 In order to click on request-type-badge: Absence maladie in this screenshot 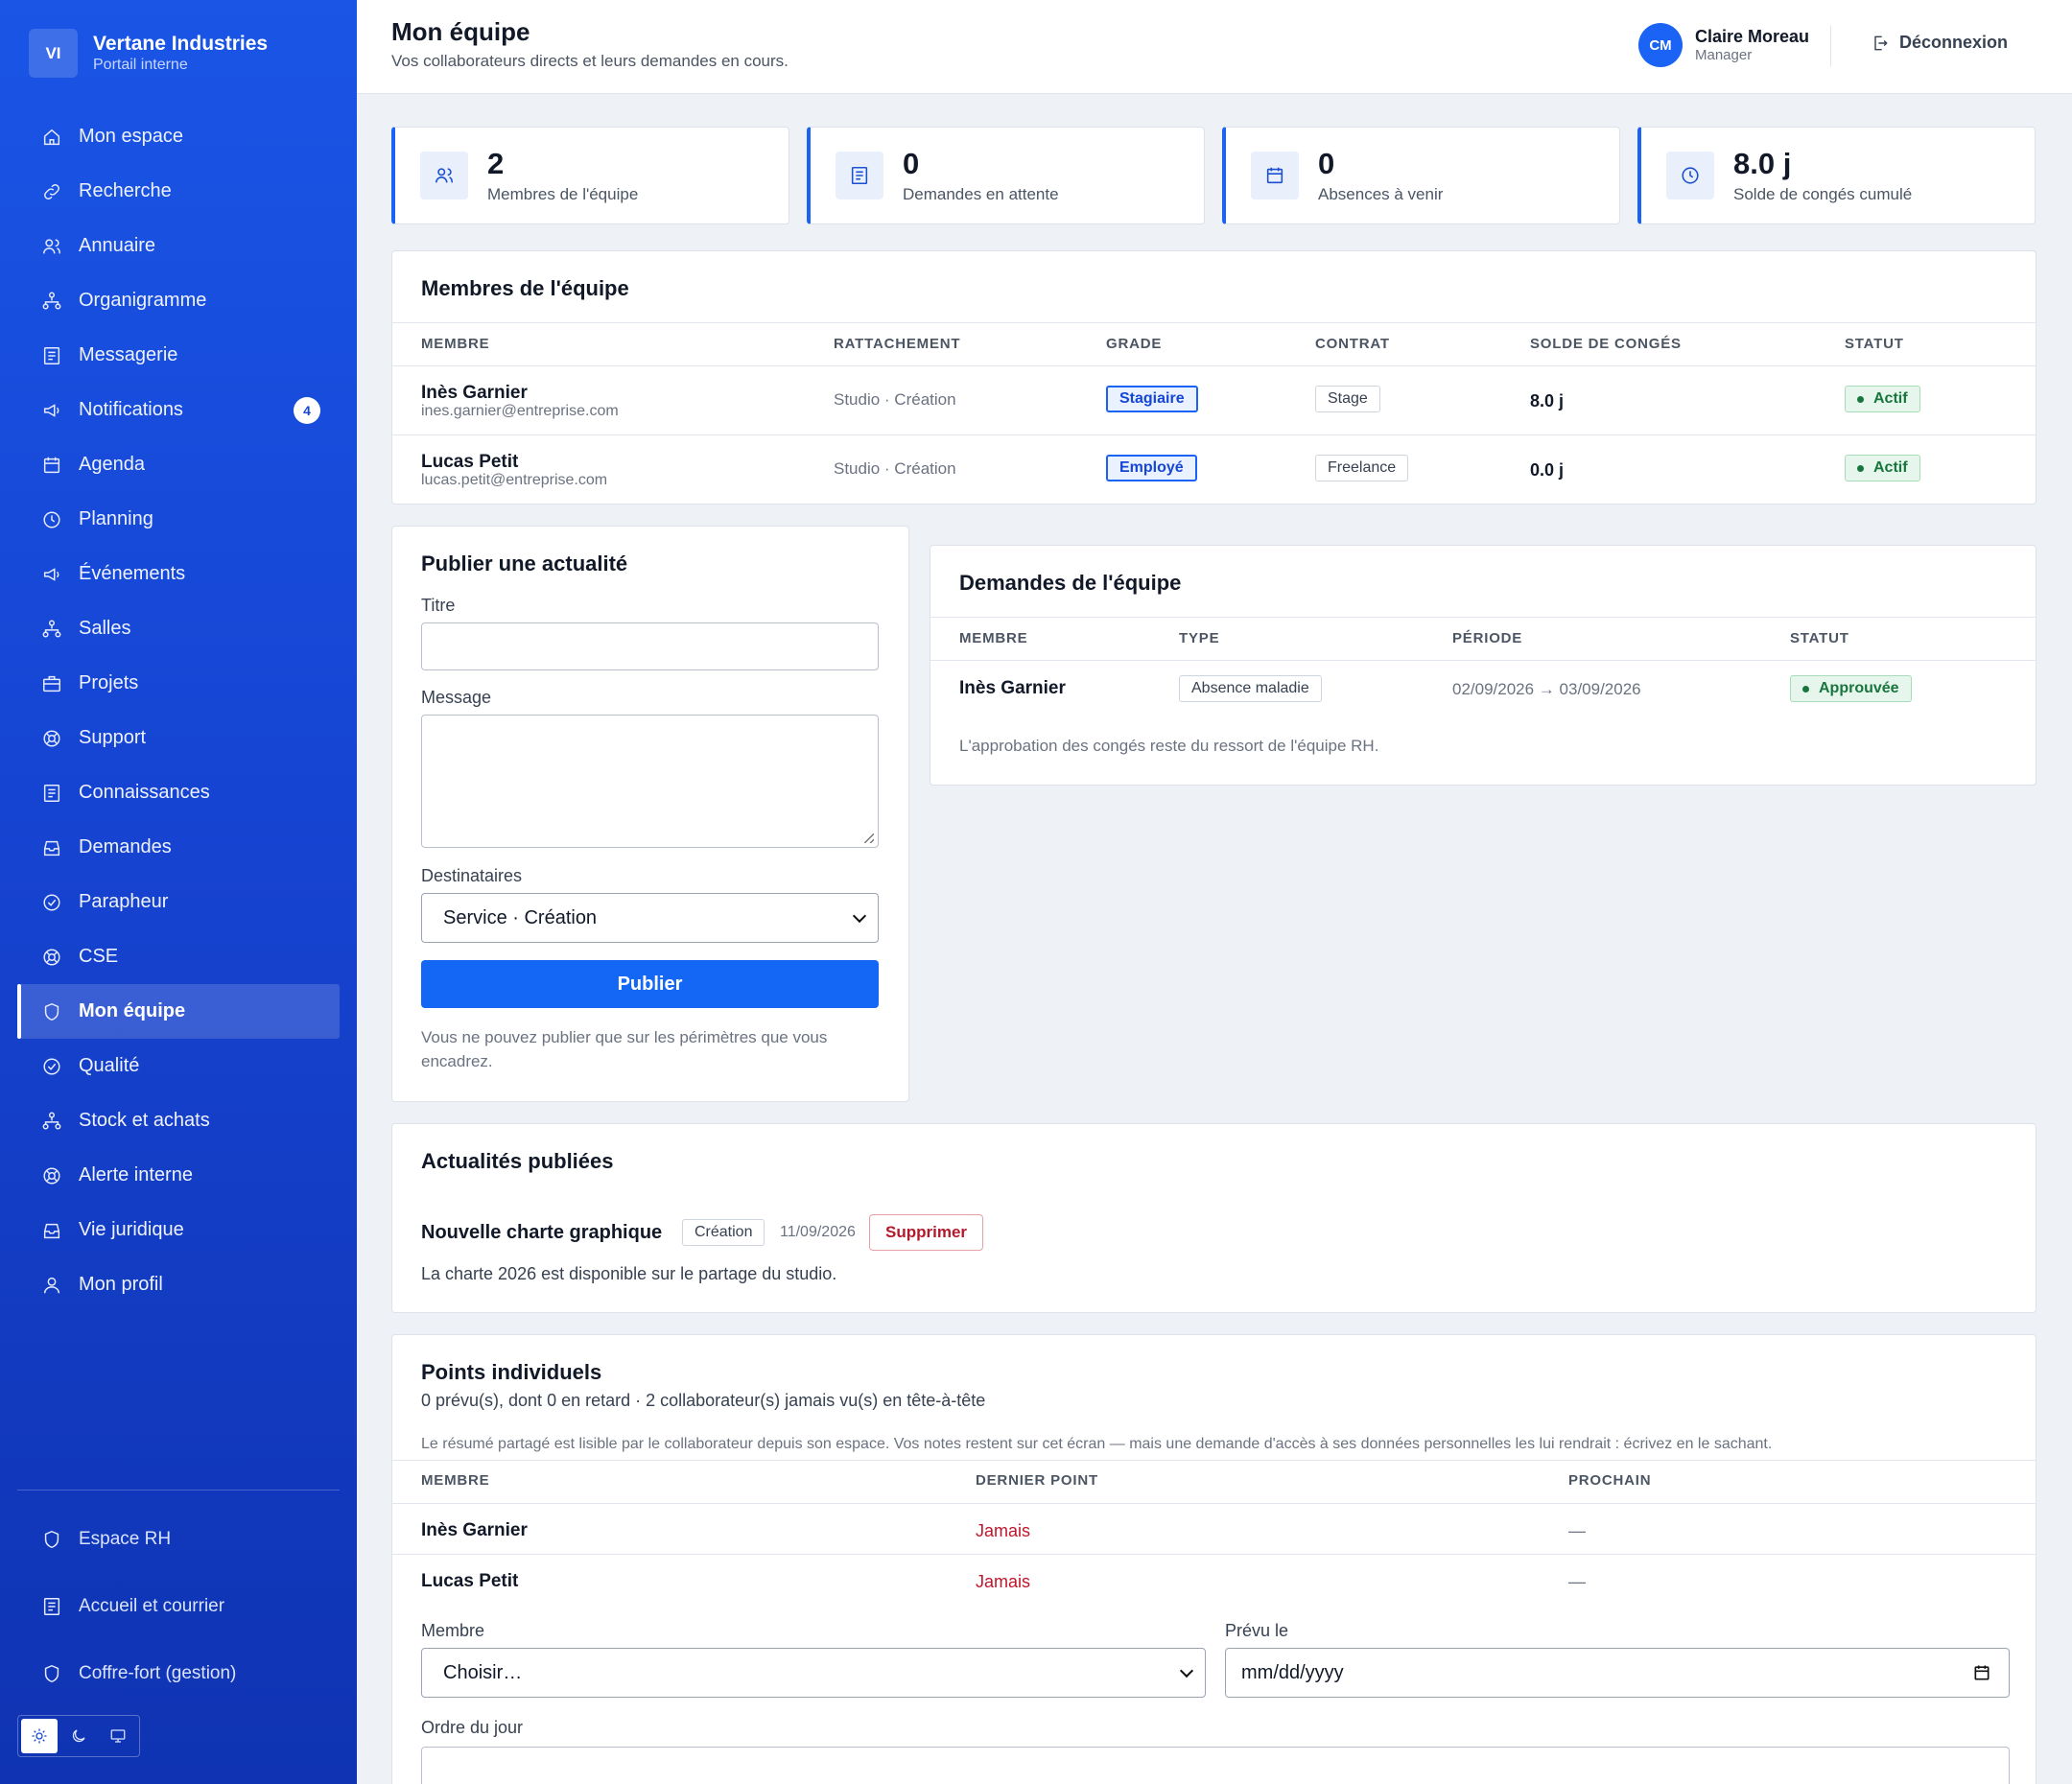, I will do `click(1250, 688)`.